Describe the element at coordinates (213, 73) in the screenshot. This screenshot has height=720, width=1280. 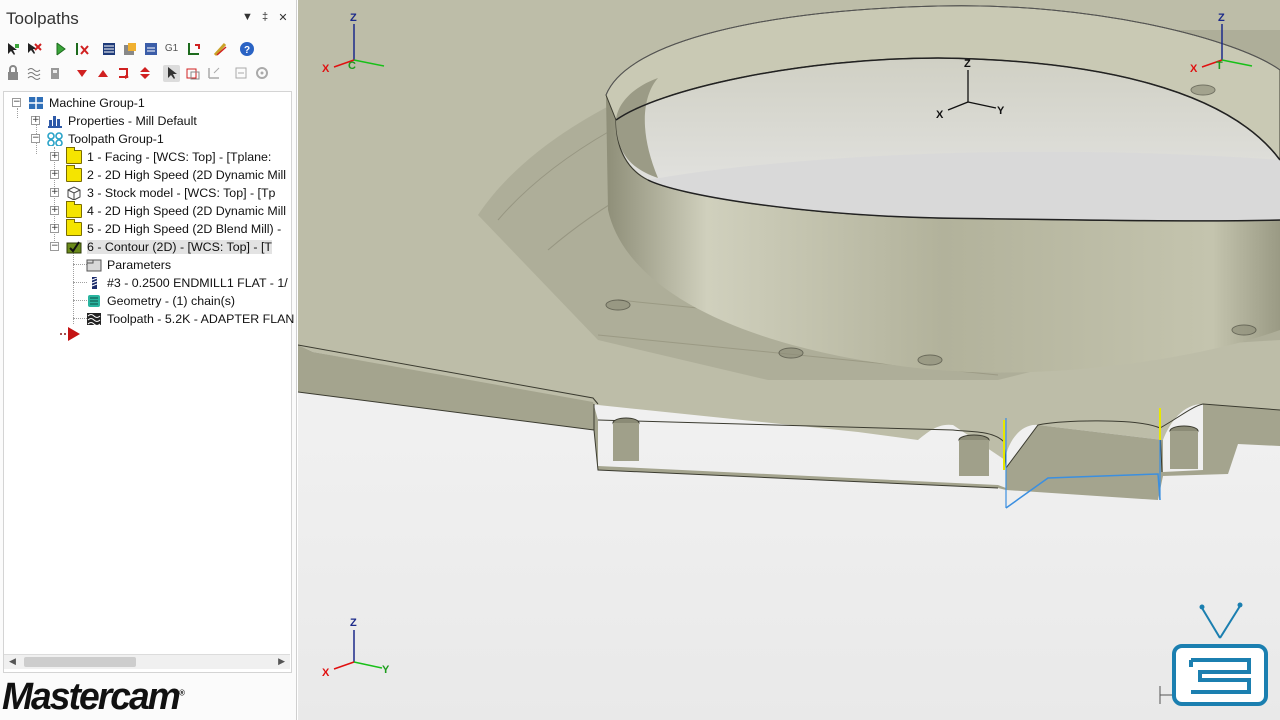
I see `toolpath-display-icon` at that location.